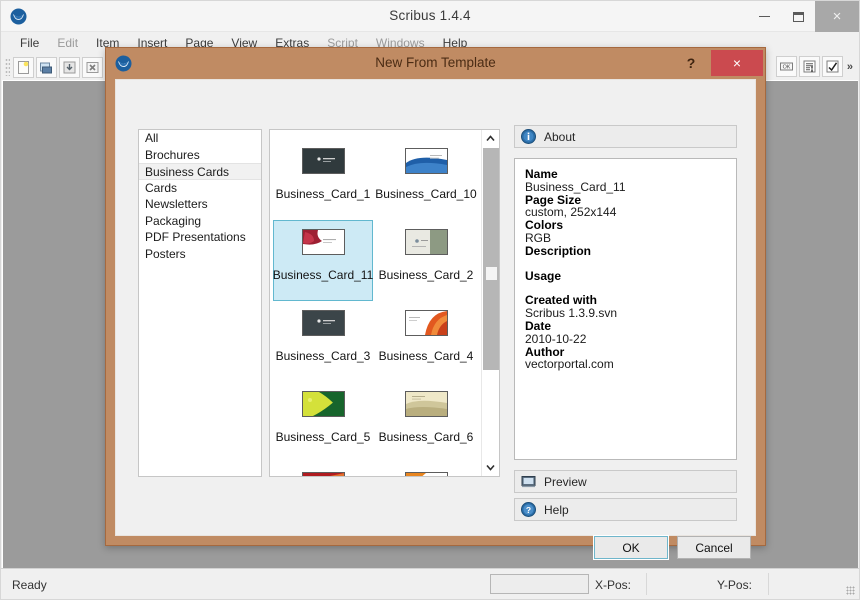 Image resolution: width=860 pixels, height=600 pixels. I want to click on scroll-up-icon, so click(490, 138).